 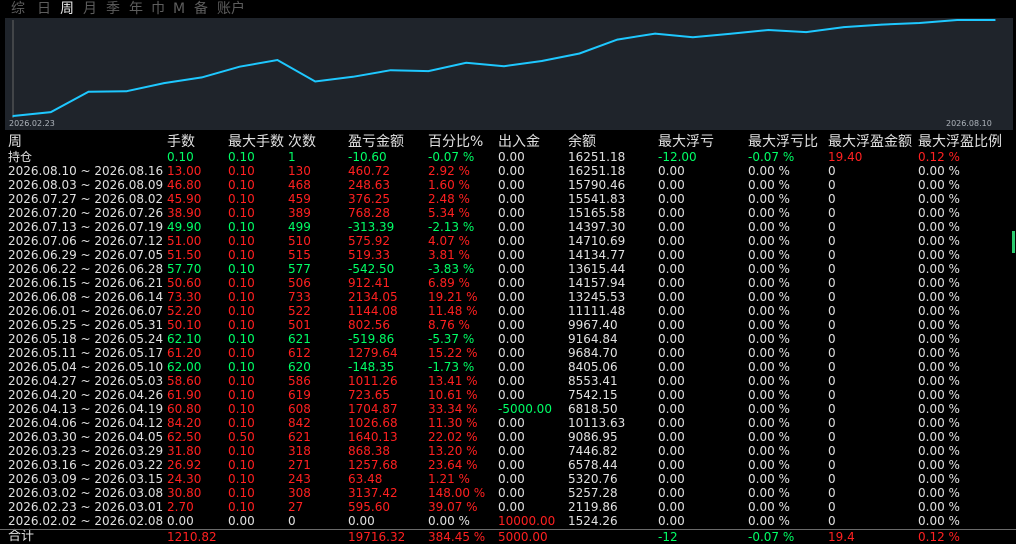 I want to click on col-max-lots-cell: 0.10, so click(x=241, y=269).